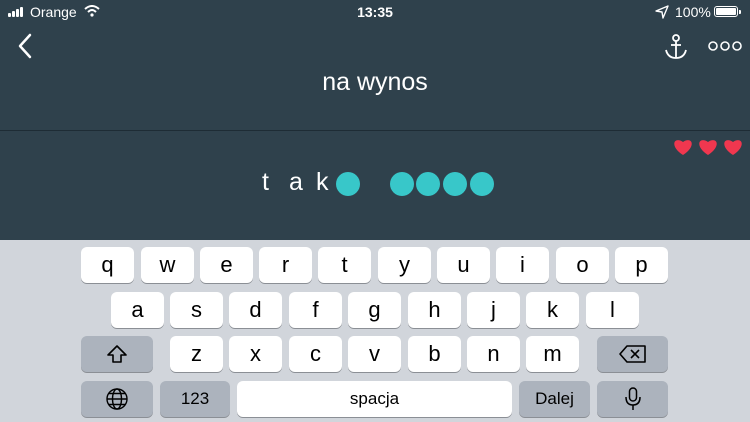 The height and width of the screenshot is (422, 750). I want to click on backspace-key, so click(632, 354).